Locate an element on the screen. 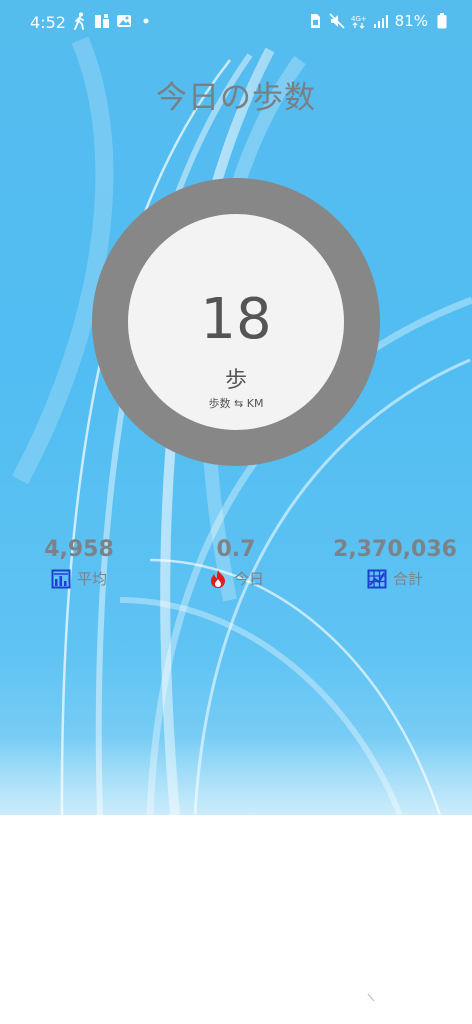  status-notification-icons is located at coordinates (113, 21).